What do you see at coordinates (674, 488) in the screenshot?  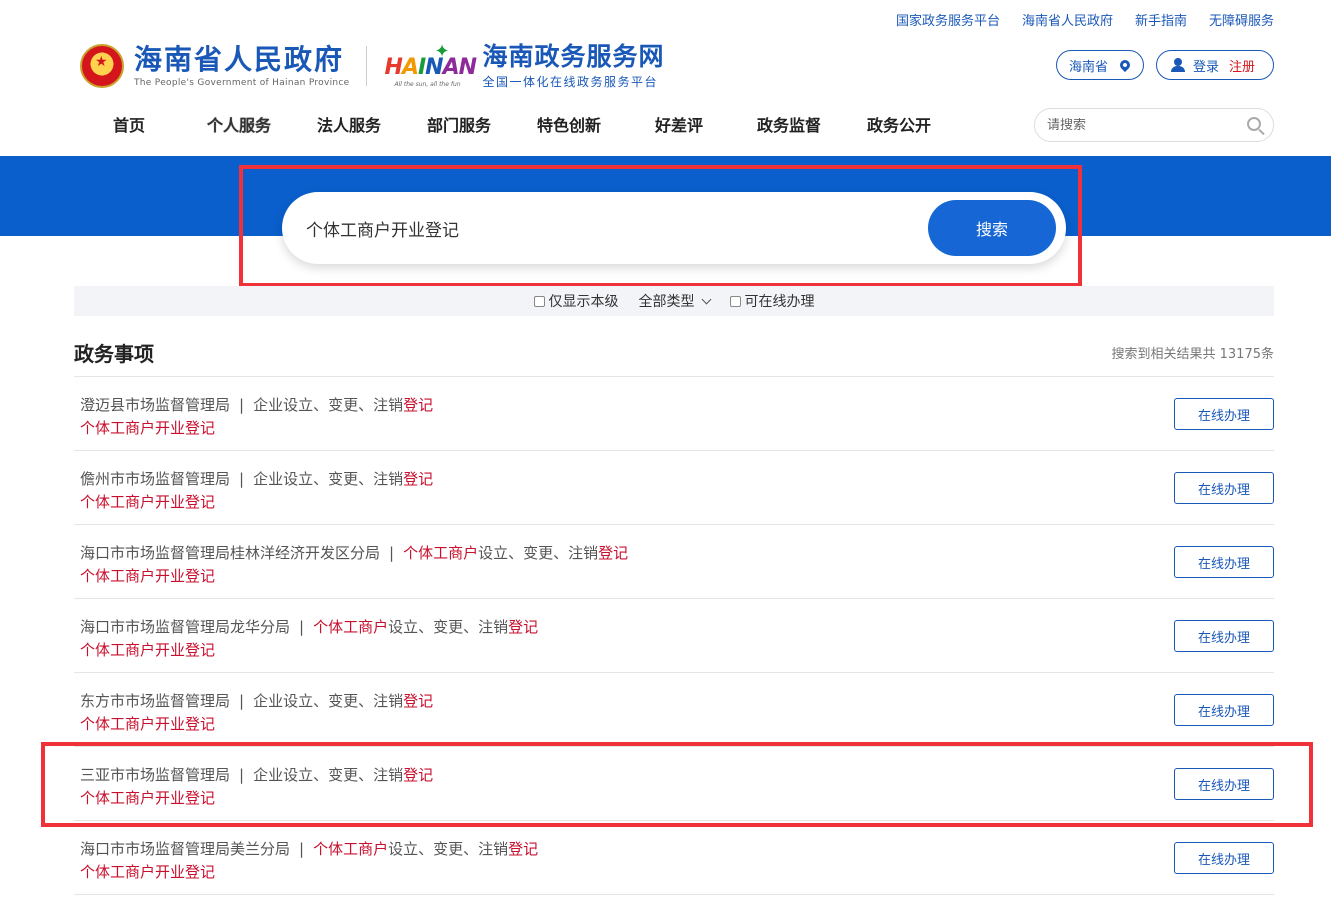 I see `list-item: 儋州市市场监督管理局 | 企业设立、变更、注销登记 个体工商户开业登记 在线办理` at bounding box center [674, 488].